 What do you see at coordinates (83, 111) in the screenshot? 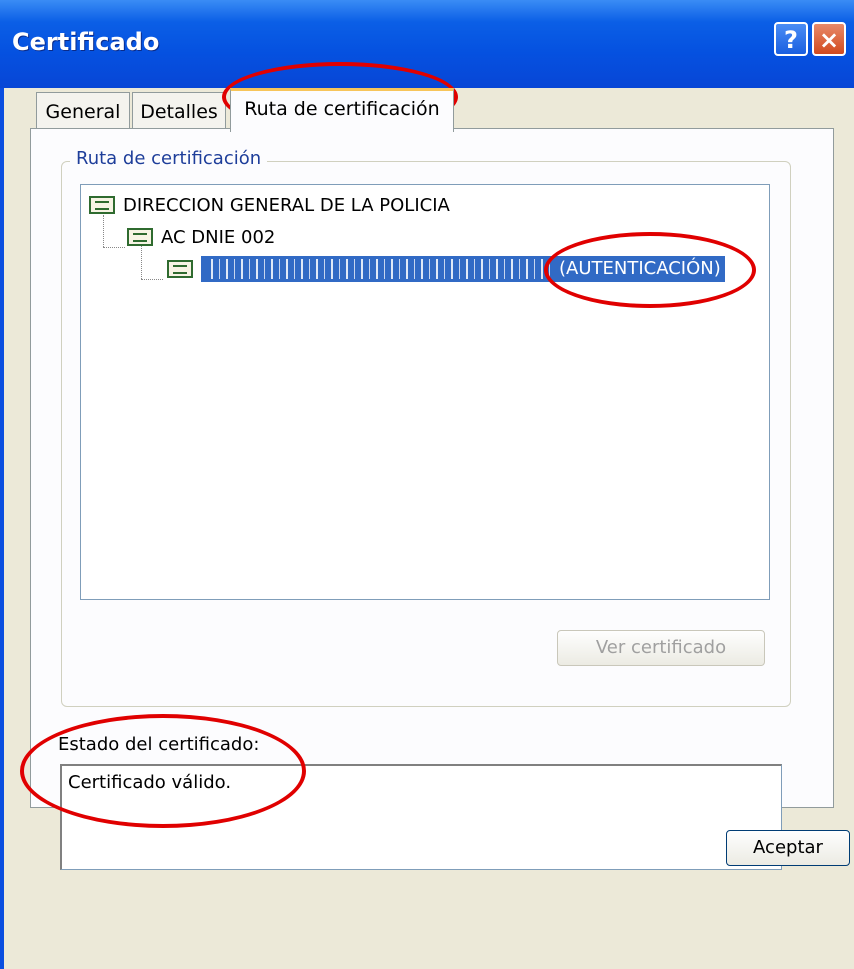
I see `tab-general: General` at bounding box center [83, 111].